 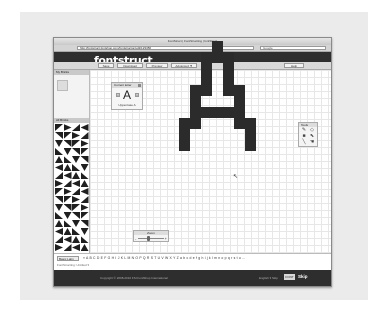 I want to click on zoom-track, so click(x=151, y=238).